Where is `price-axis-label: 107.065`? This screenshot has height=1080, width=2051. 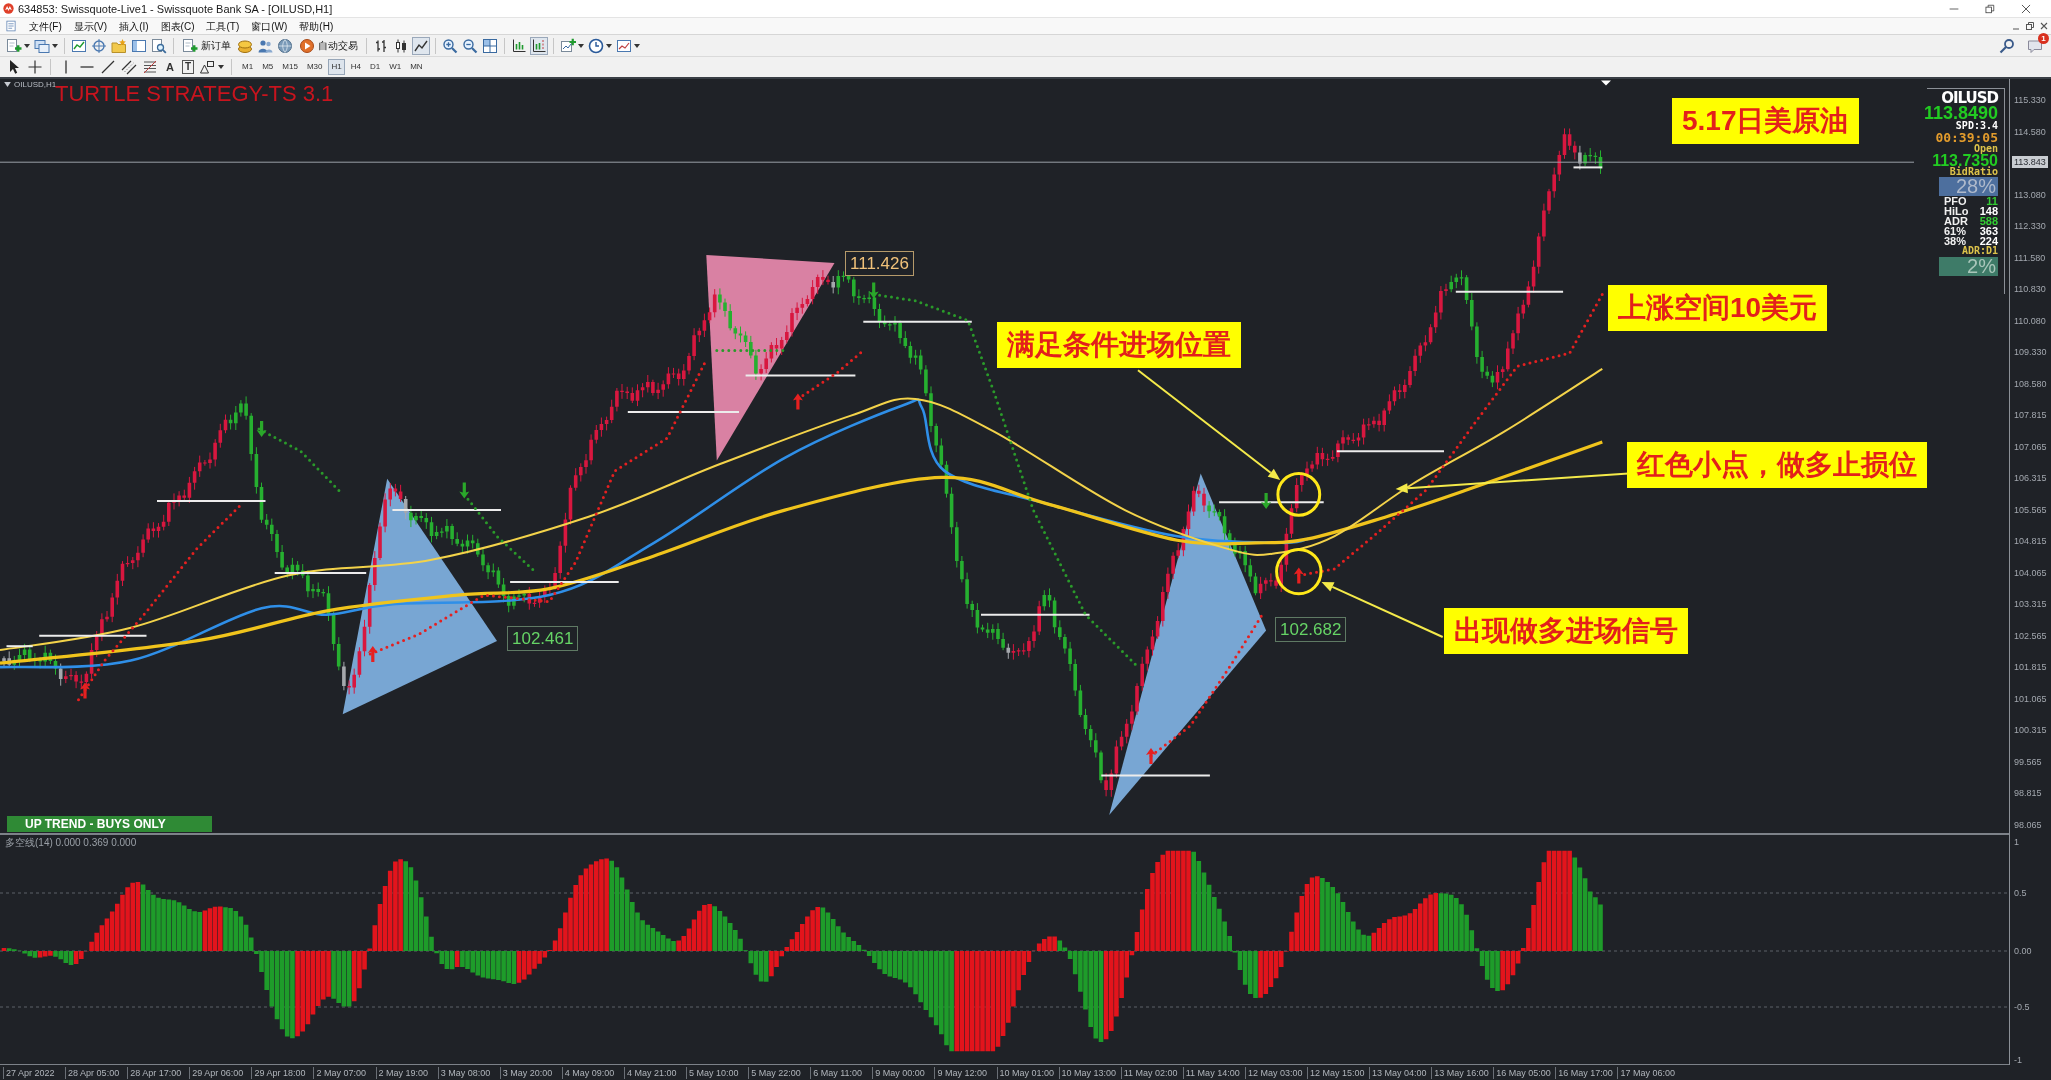
price-axis-label: 107.065 is located at coordinates (2030, 446).